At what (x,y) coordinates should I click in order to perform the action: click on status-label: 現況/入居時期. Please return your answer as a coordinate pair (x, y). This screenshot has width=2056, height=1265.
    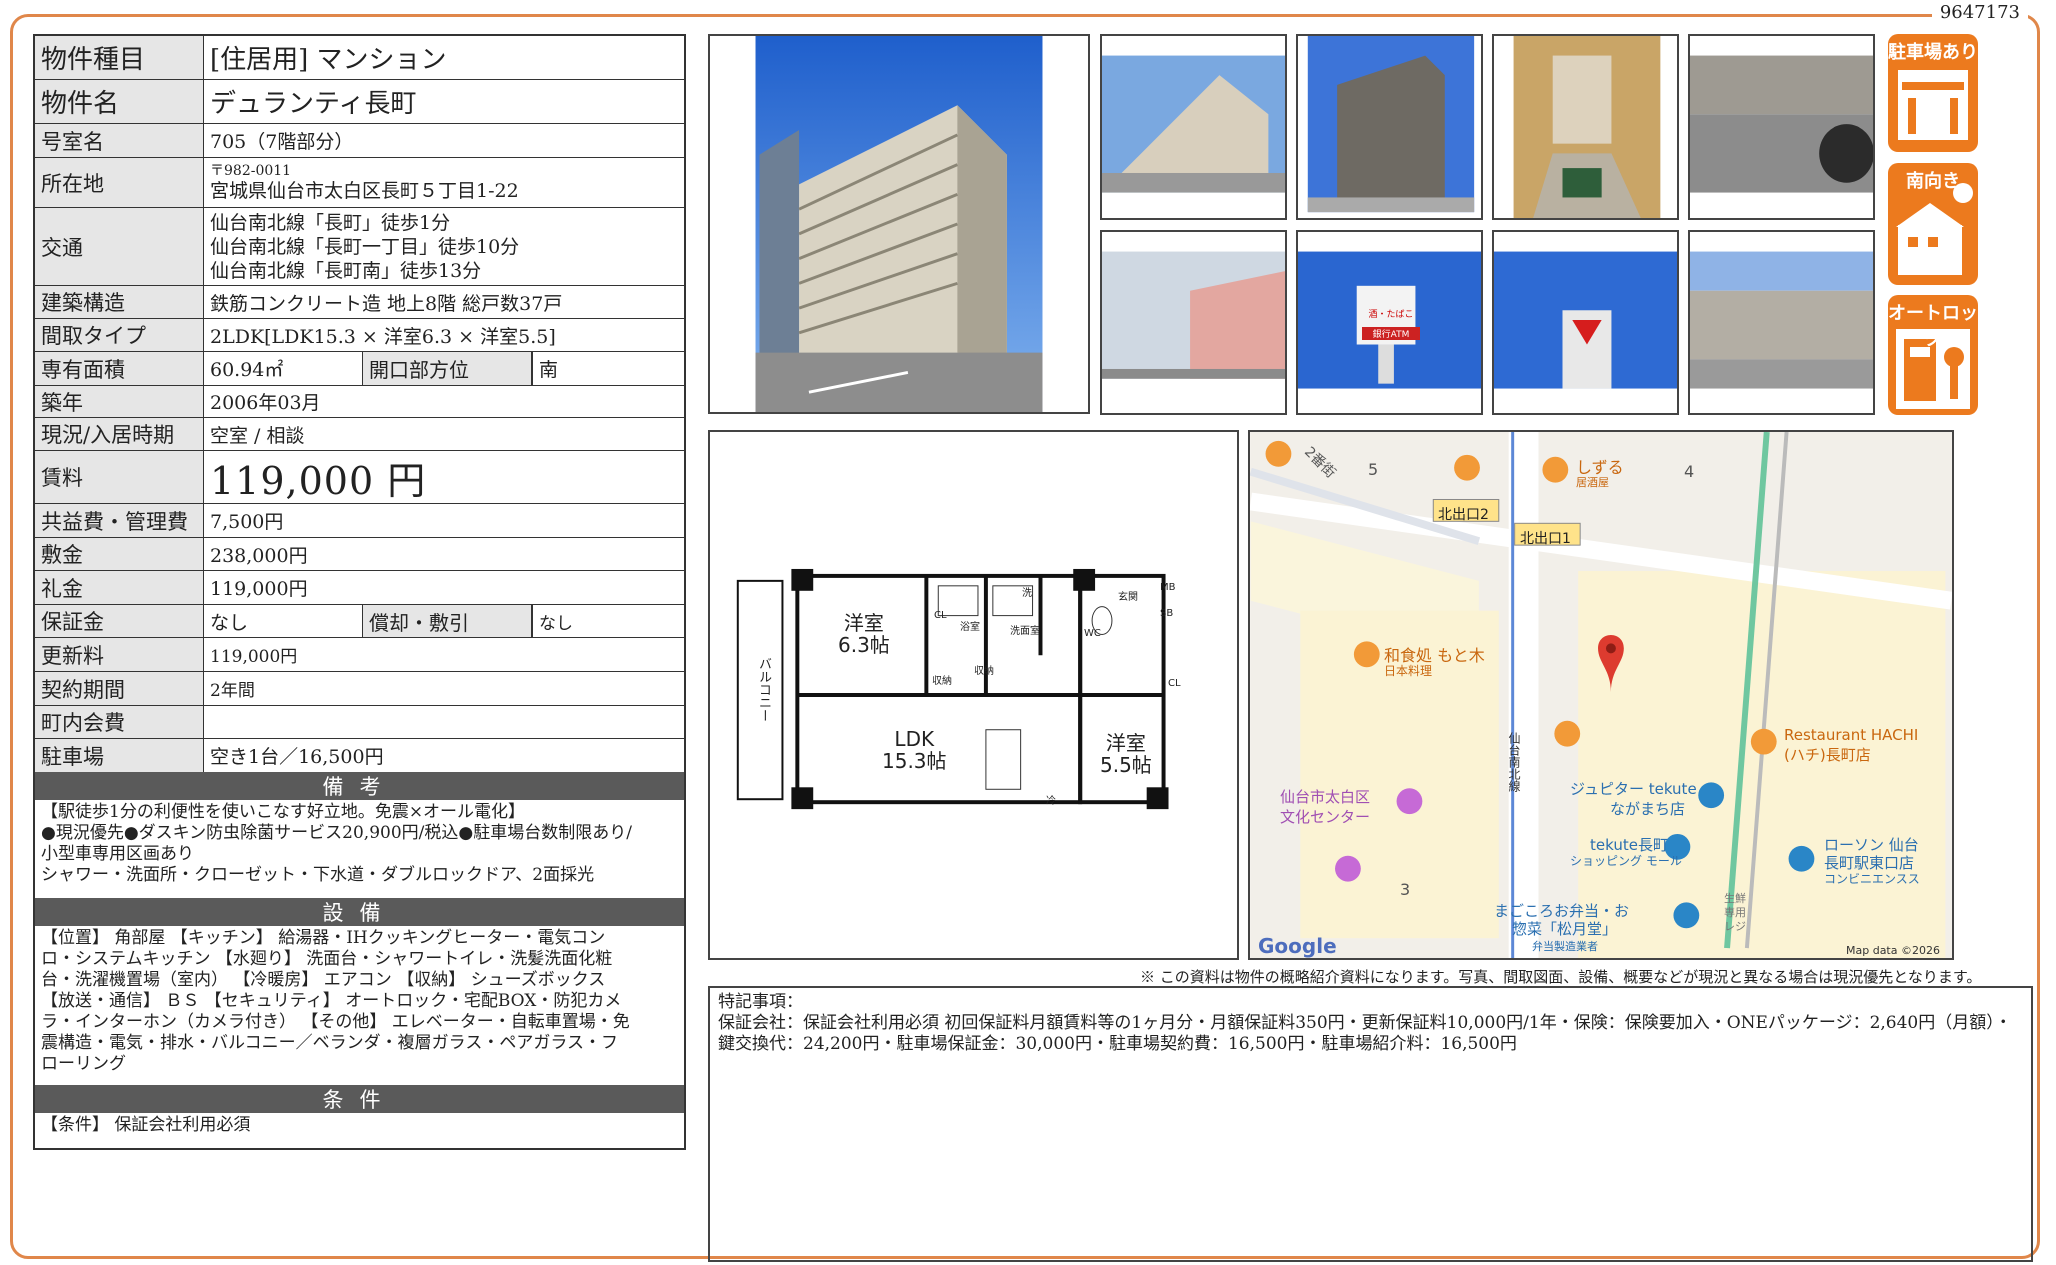
    Looking at the image, I should click on (119, 434).